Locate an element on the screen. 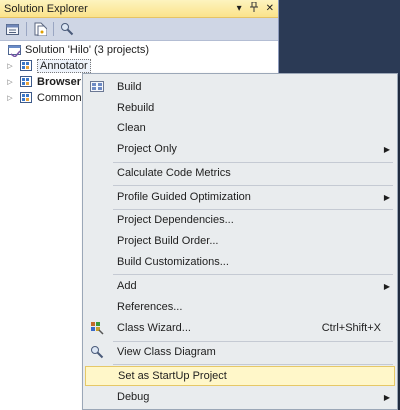  tree-item-project: ▷ Annotator is located at coordinates (139, 66).